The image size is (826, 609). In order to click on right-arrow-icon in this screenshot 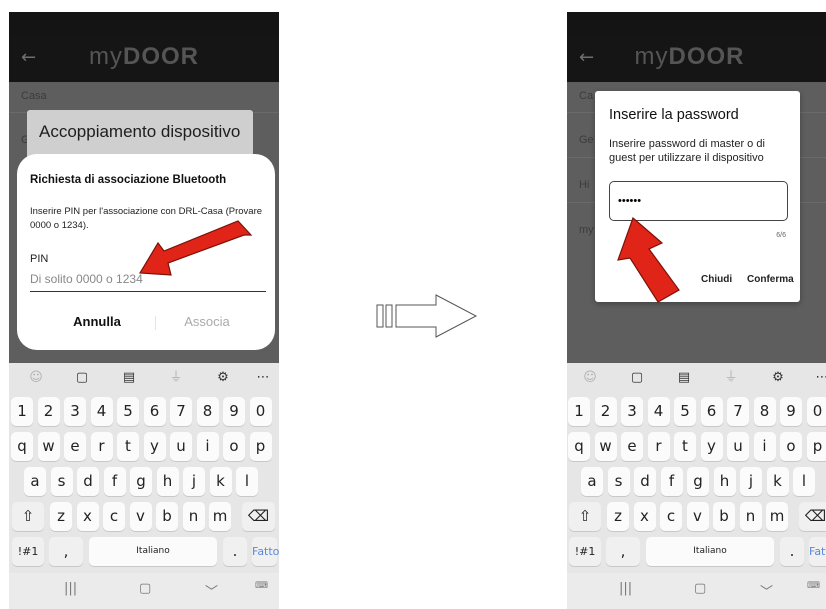, I will do `click(427, 316)`.